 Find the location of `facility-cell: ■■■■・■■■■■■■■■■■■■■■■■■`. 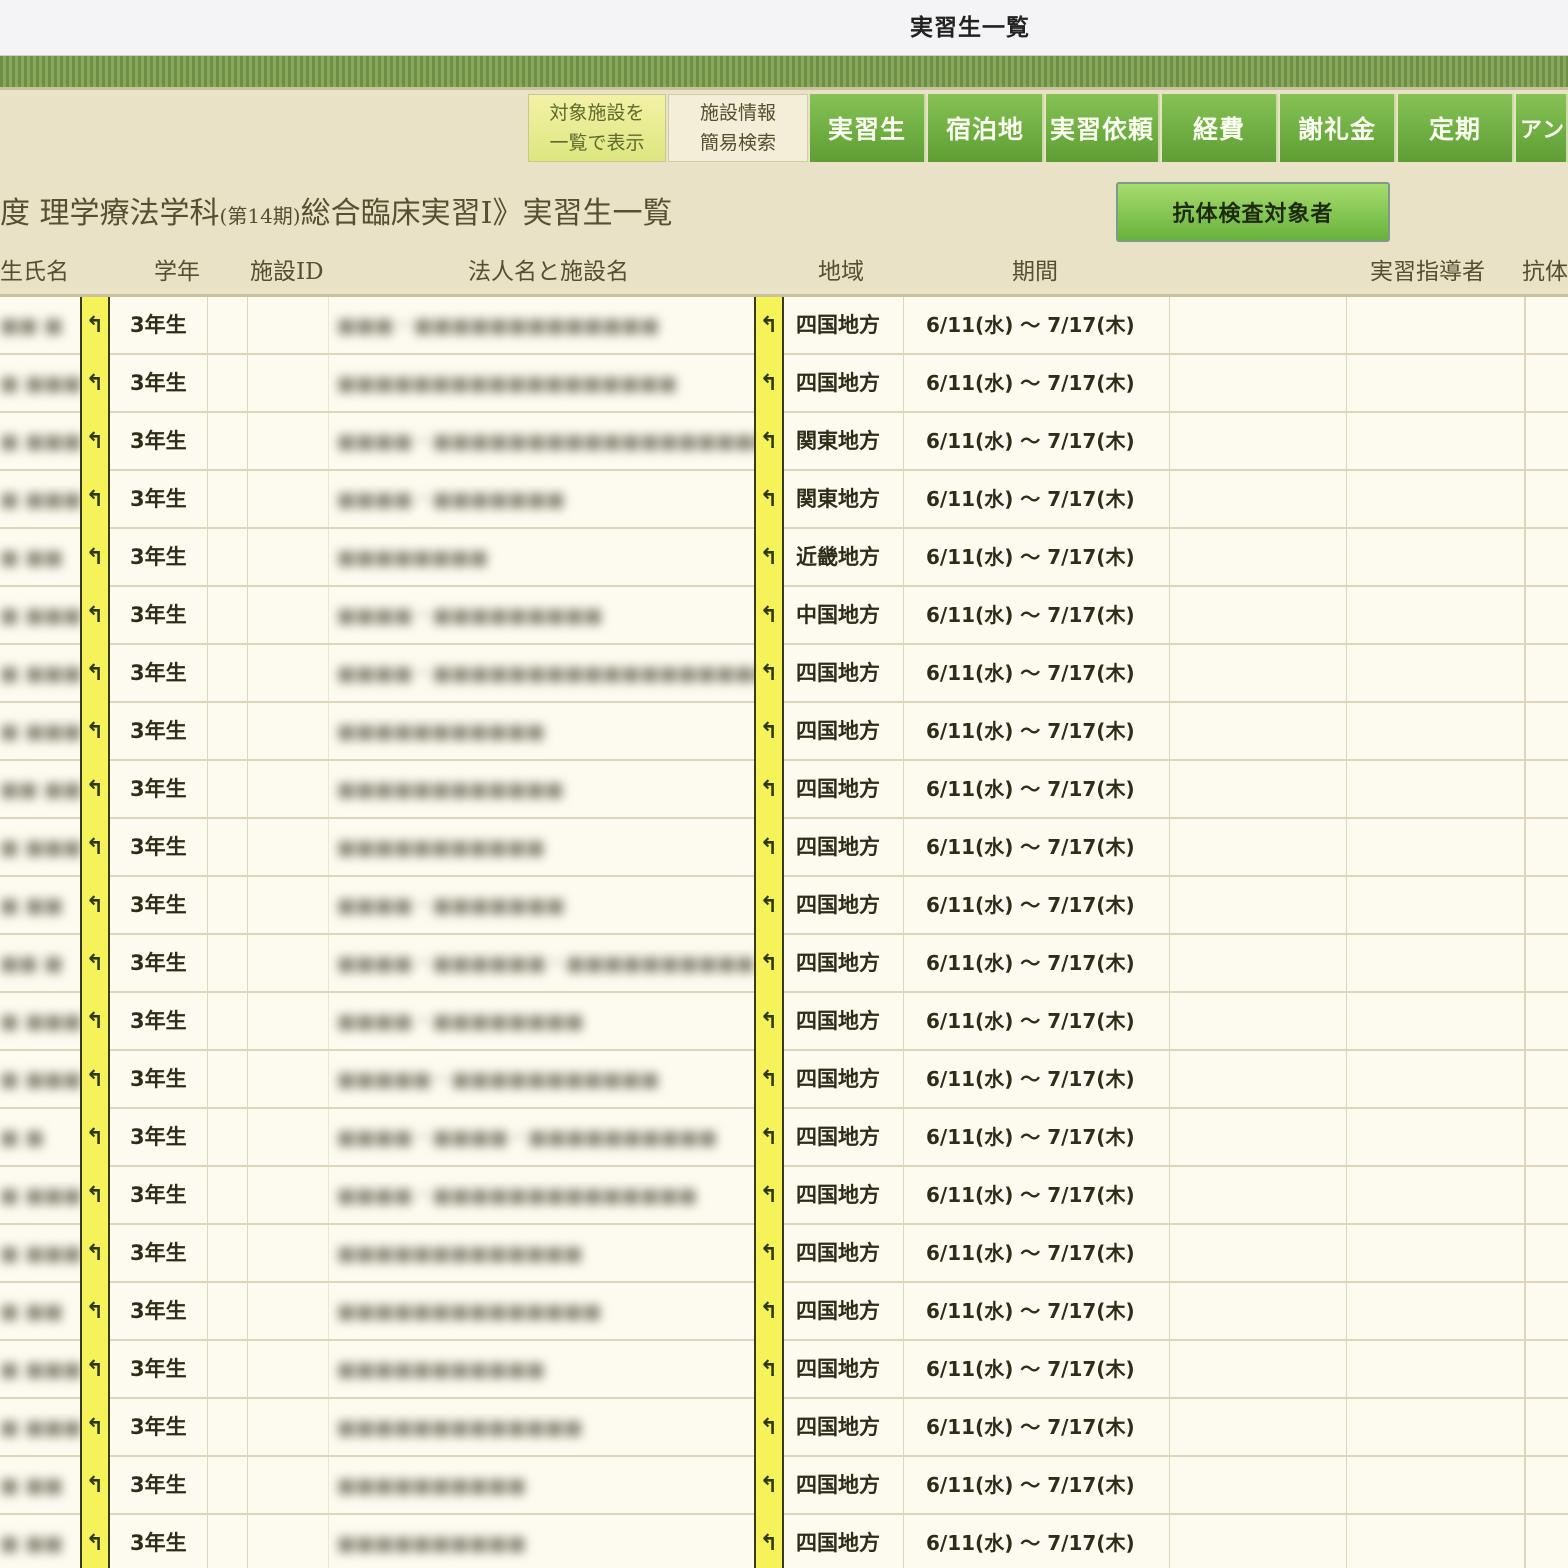

facility-cell: ■■■■・■■■■■■■■■■■■■■■■■■ is located at coordinates (541, 673).